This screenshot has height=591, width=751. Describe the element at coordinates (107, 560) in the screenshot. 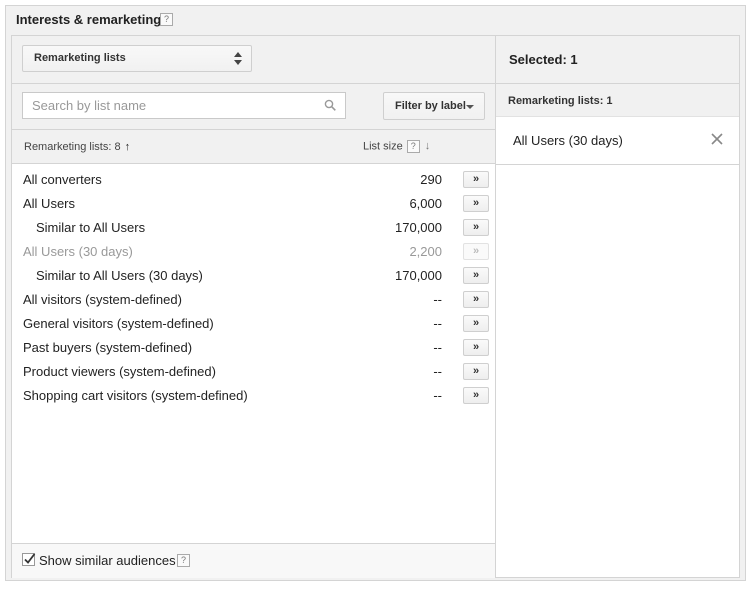

I see `show-similar-audiences-label: Show similar audiences` at that location.